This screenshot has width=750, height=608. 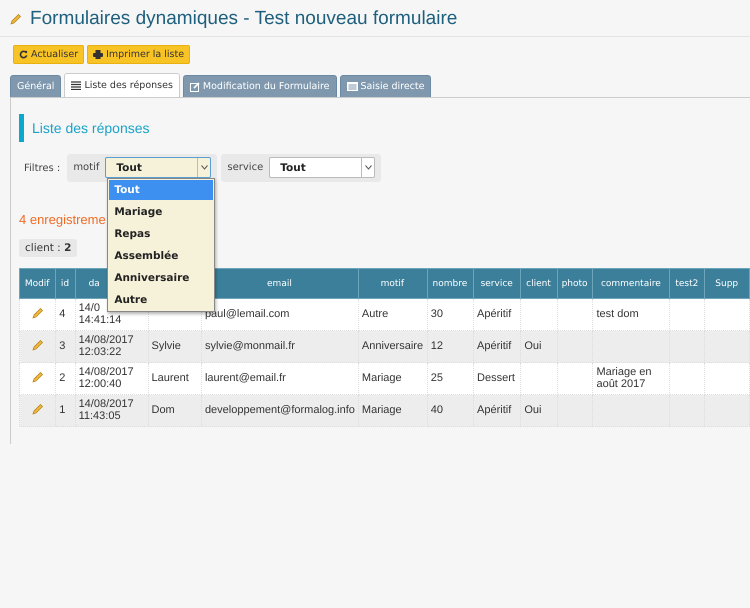 What do you see at coordinates (496, 283) in the screenshot?
I see `column-header: service` at bounding box center [496, 283].